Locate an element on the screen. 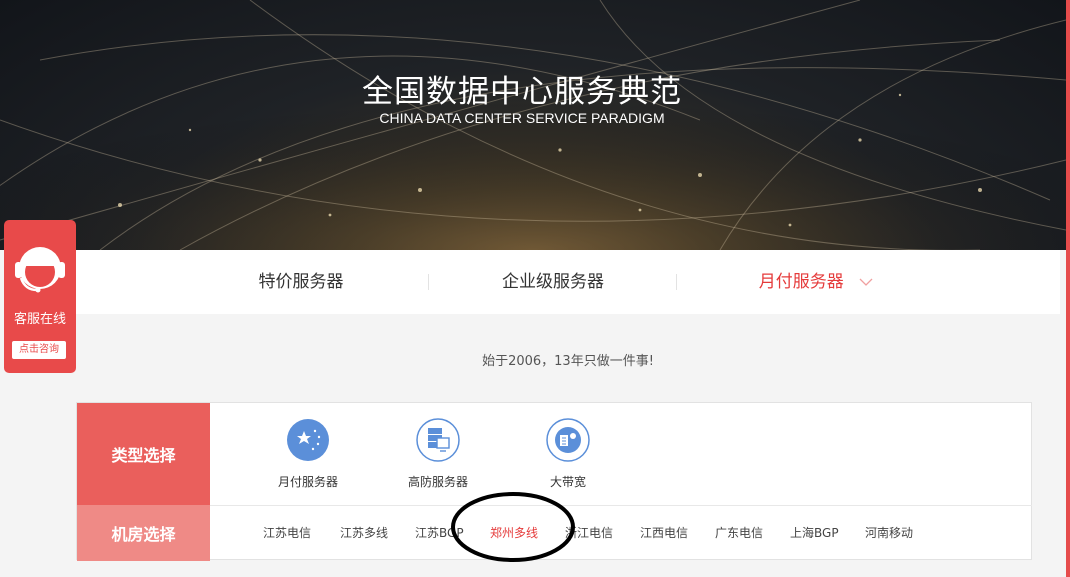 Image resolution: width=1070 pixels, height=577 pixels. room-select-label: 机房选择 is located at coordinates (143, 533).